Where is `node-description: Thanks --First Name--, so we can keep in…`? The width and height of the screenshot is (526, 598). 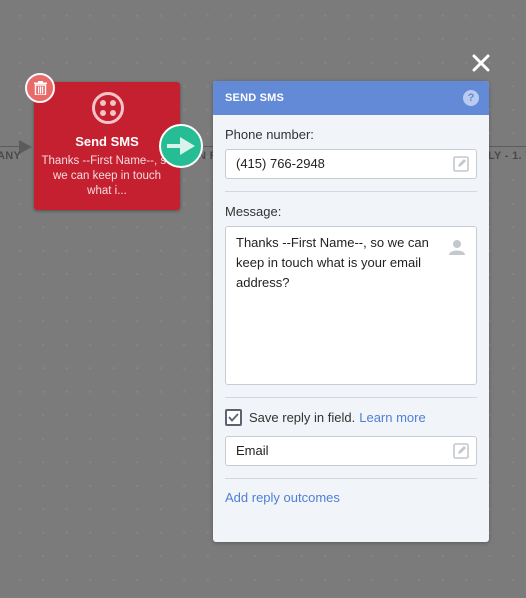
node-description: Thanks --First Name--, so we can keep in… is located at coordinates (107, 176).